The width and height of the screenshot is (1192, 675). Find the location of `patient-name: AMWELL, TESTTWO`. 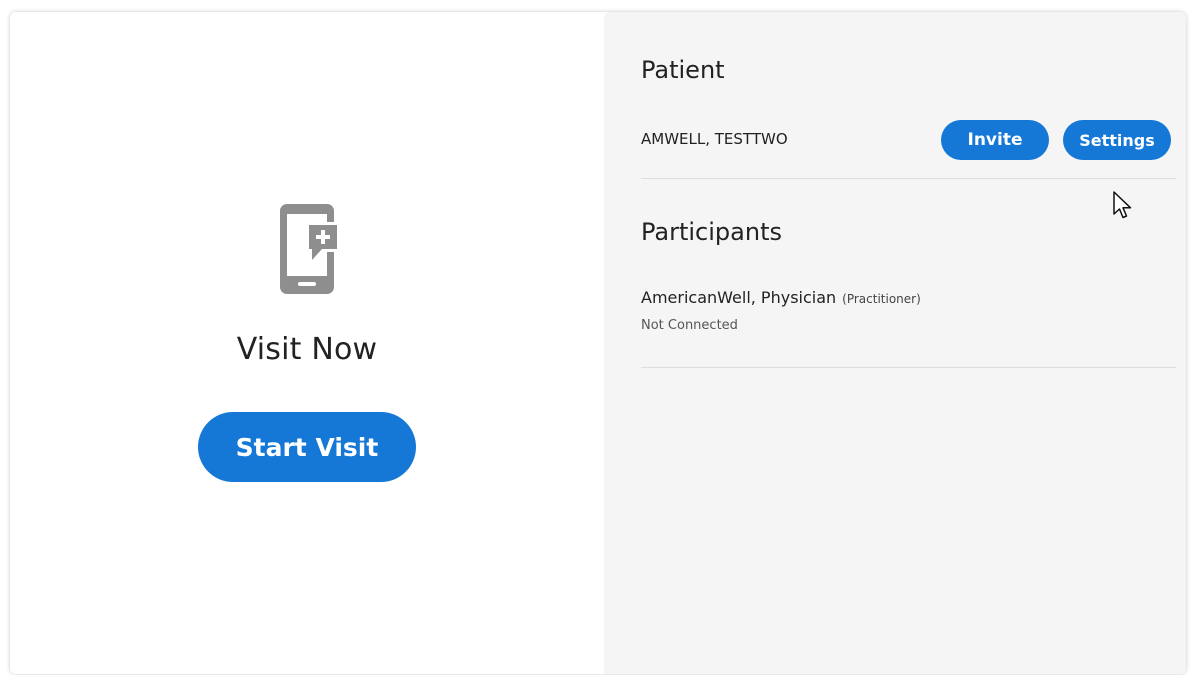

patient-name: AMWELL, TESTTWO is located at coordinates (714, 139).